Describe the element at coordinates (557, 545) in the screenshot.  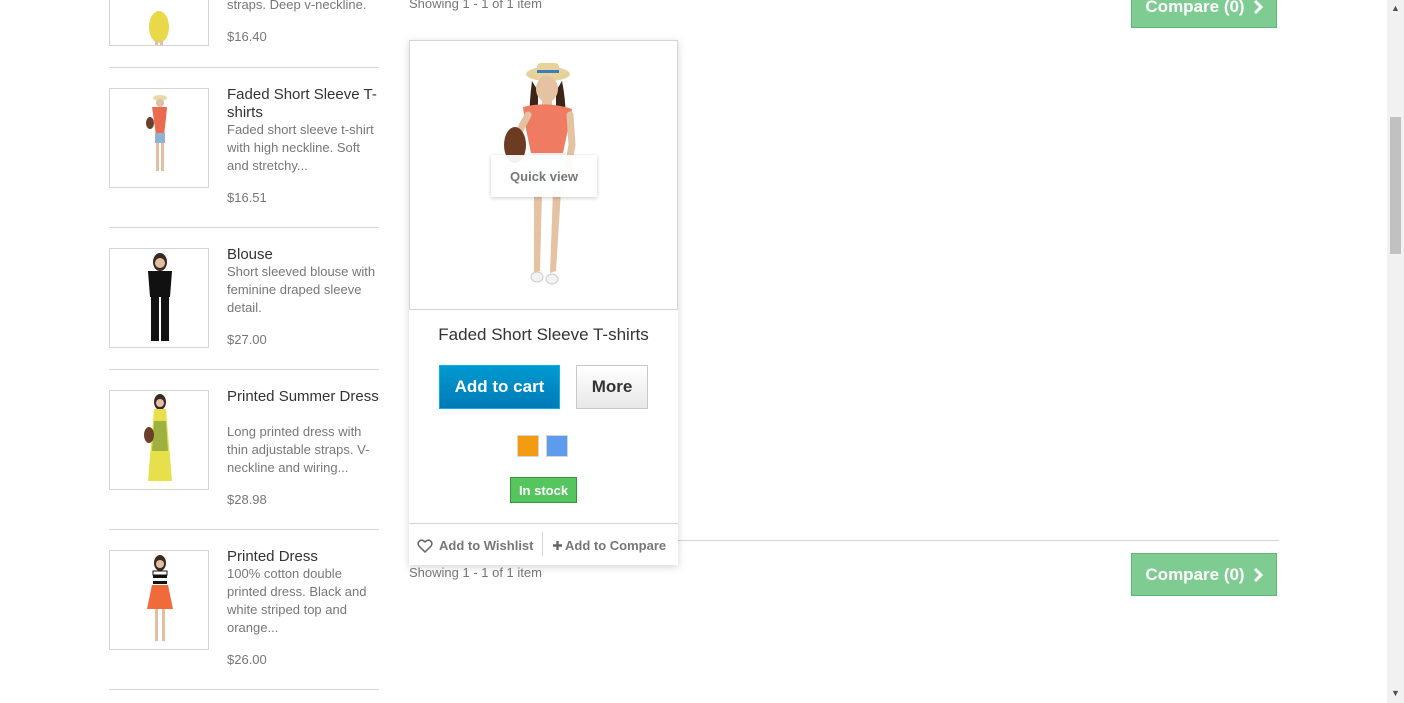
I see `plus-icon` at that location.